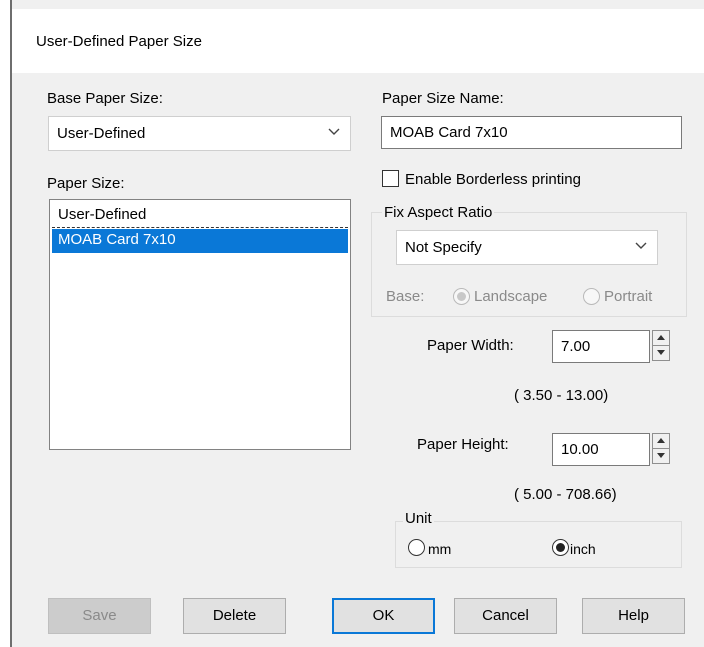 The height and width of the screenshot is (647, 704). What do you see at coordinates (99, 616) in the screenshot?
I see `save-button: Save` at bounding box center [99, 616].